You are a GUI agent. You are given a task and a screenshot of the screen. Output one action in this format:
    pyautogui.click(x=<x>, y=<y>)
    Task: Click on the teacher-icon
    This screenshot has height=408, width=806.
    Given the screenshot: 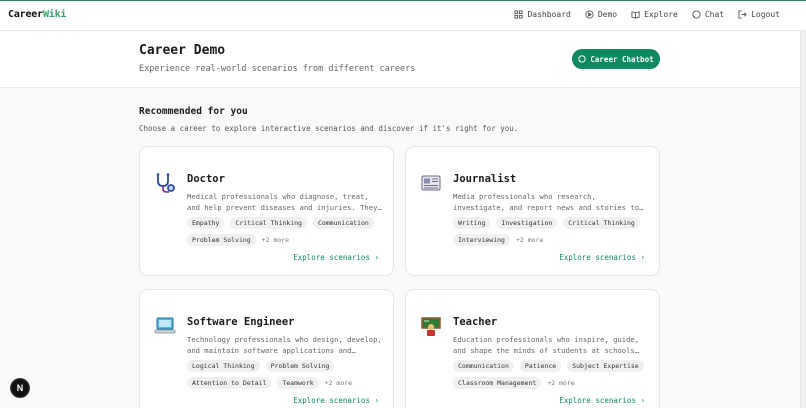 What is the action you would take?
    pyautogui.click(x=431, y=326)
    